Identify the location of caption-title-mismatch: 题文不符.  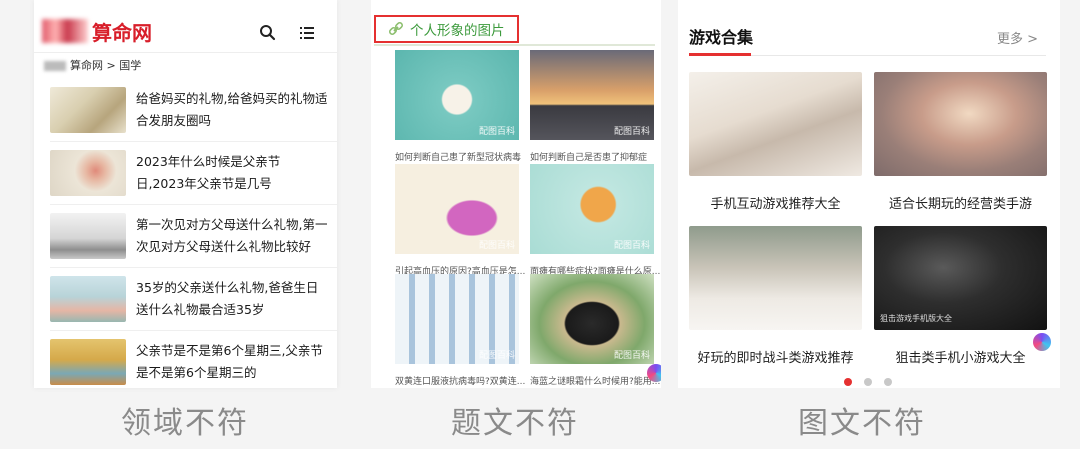
(515, 423).